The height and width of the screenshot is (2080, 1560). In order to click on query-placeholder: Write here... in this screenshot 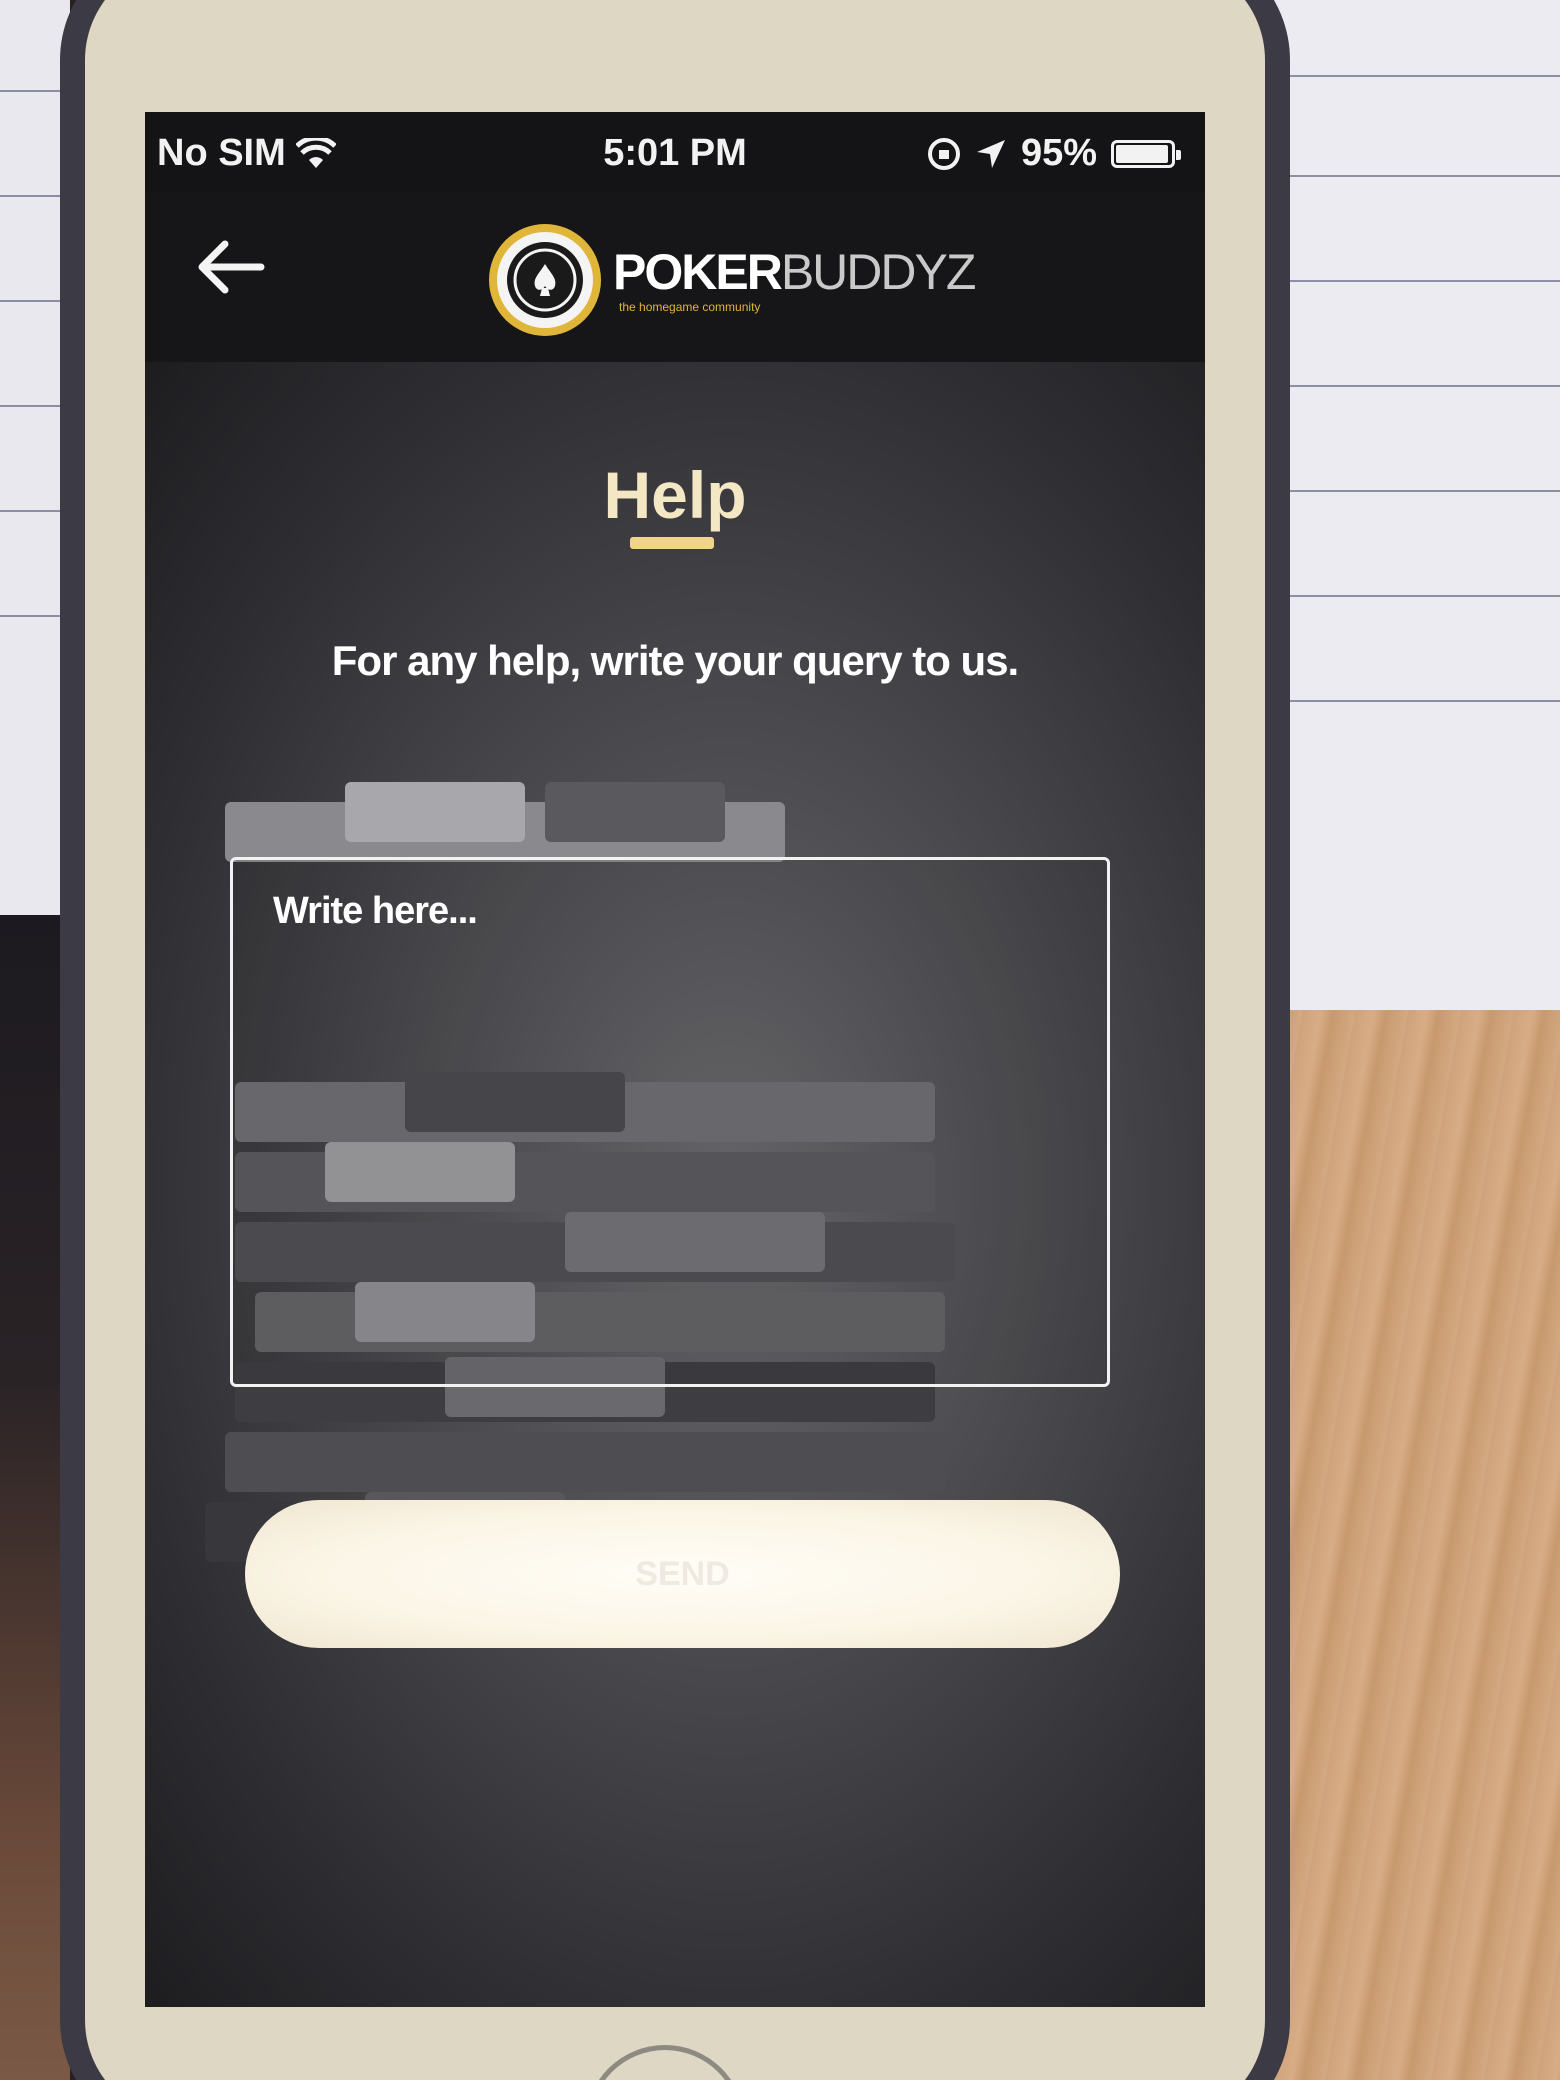, I will do `click(375, 911)`.